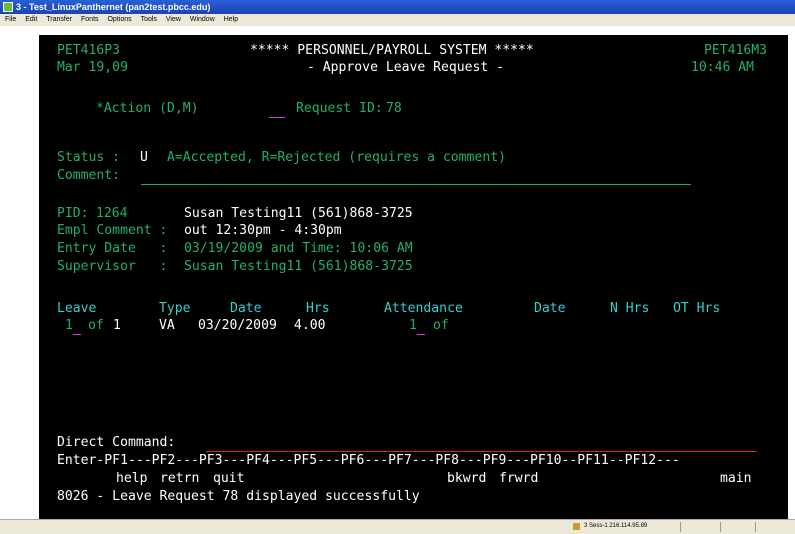 Image resolution: width=795 pixels, height=534 pixels. I want to click on pf8-frwrd: frwrd, so click(518, 479).